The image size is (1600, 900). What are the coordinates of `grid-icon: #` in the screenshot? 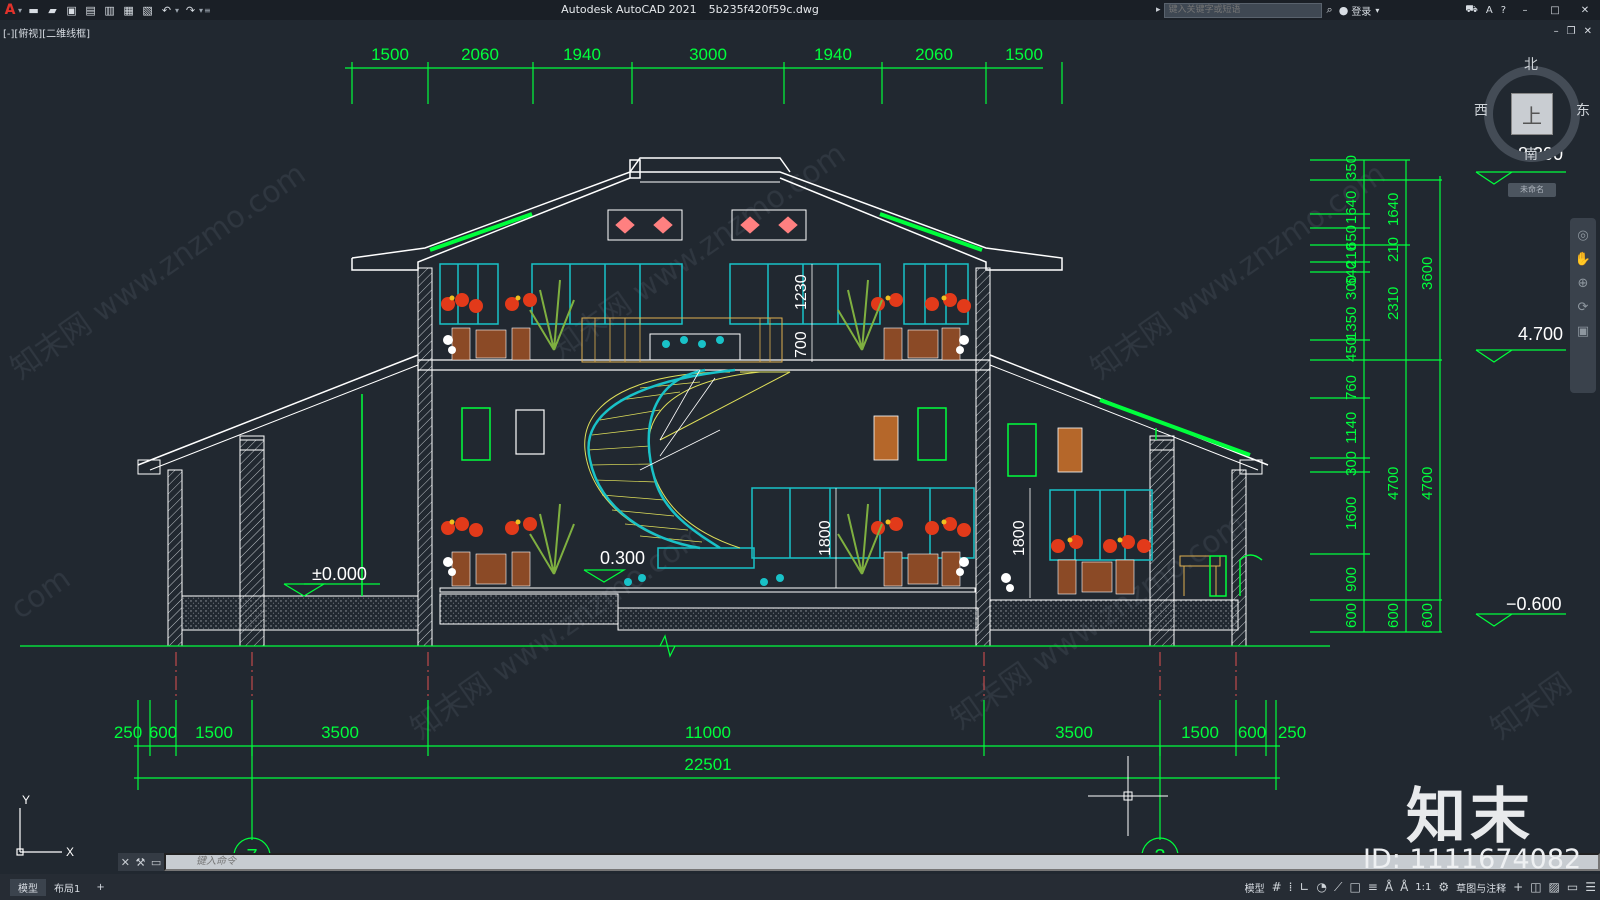 It's located at (1277, 887).